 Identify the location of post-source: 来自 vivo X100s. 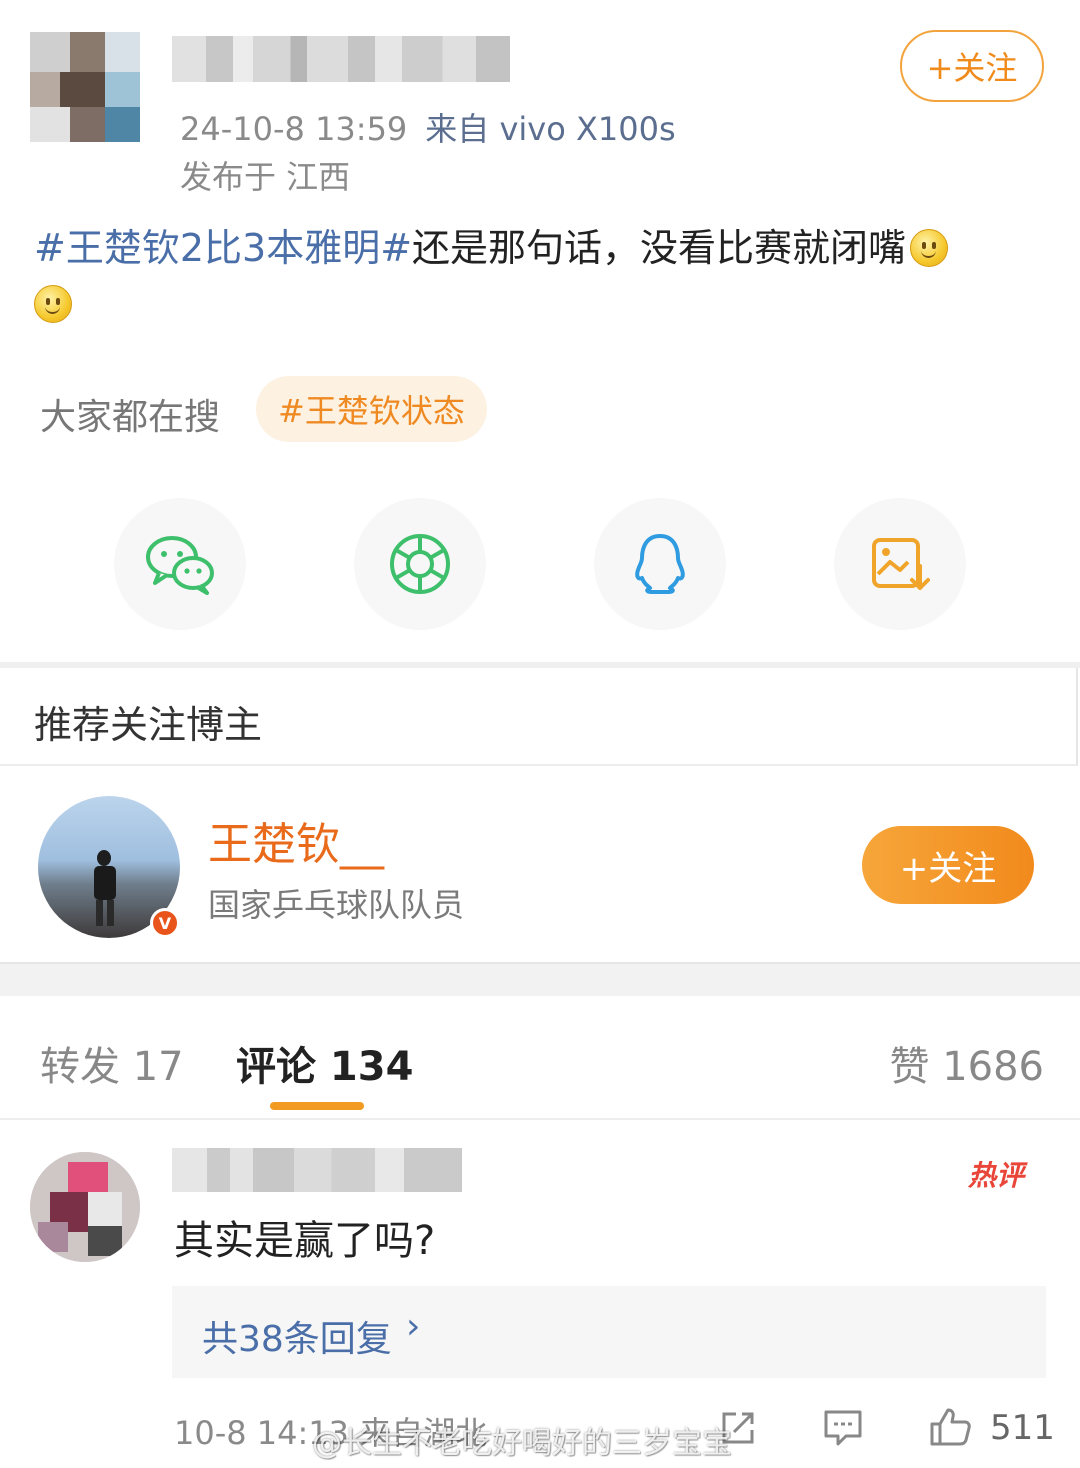
(550, 129).